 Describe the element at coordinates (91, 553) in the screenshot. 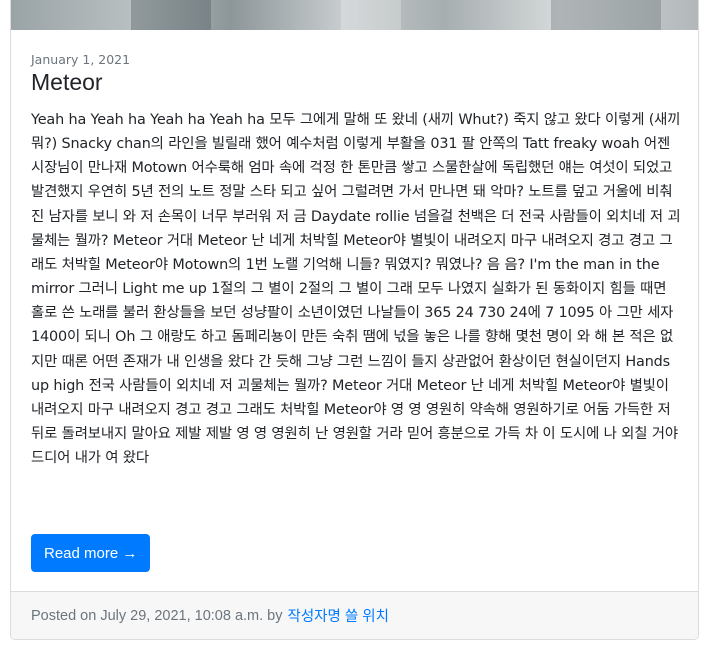

I see `read-more-button: Read more →` at that location.